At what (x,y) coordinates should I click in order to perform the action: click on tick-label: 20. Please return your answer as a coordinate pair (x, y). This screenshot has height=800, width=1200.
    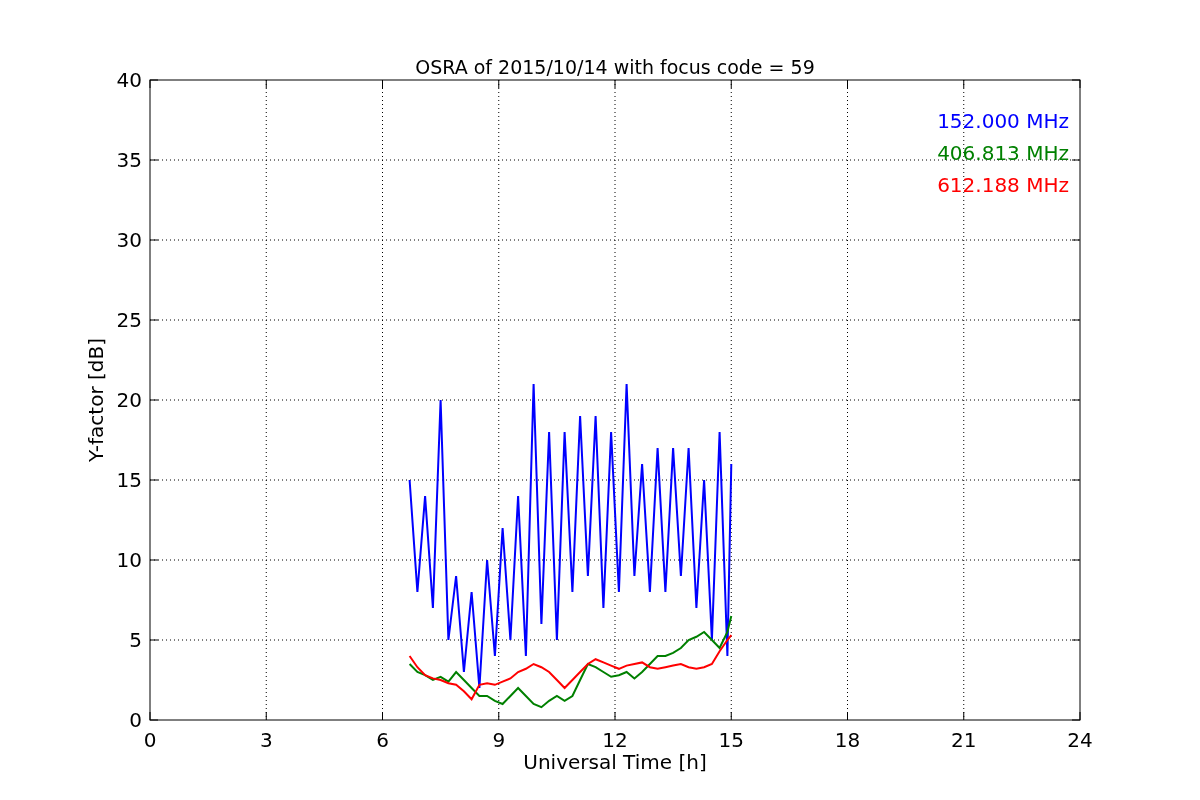
    Looking at the image, I should click on (129, 400).